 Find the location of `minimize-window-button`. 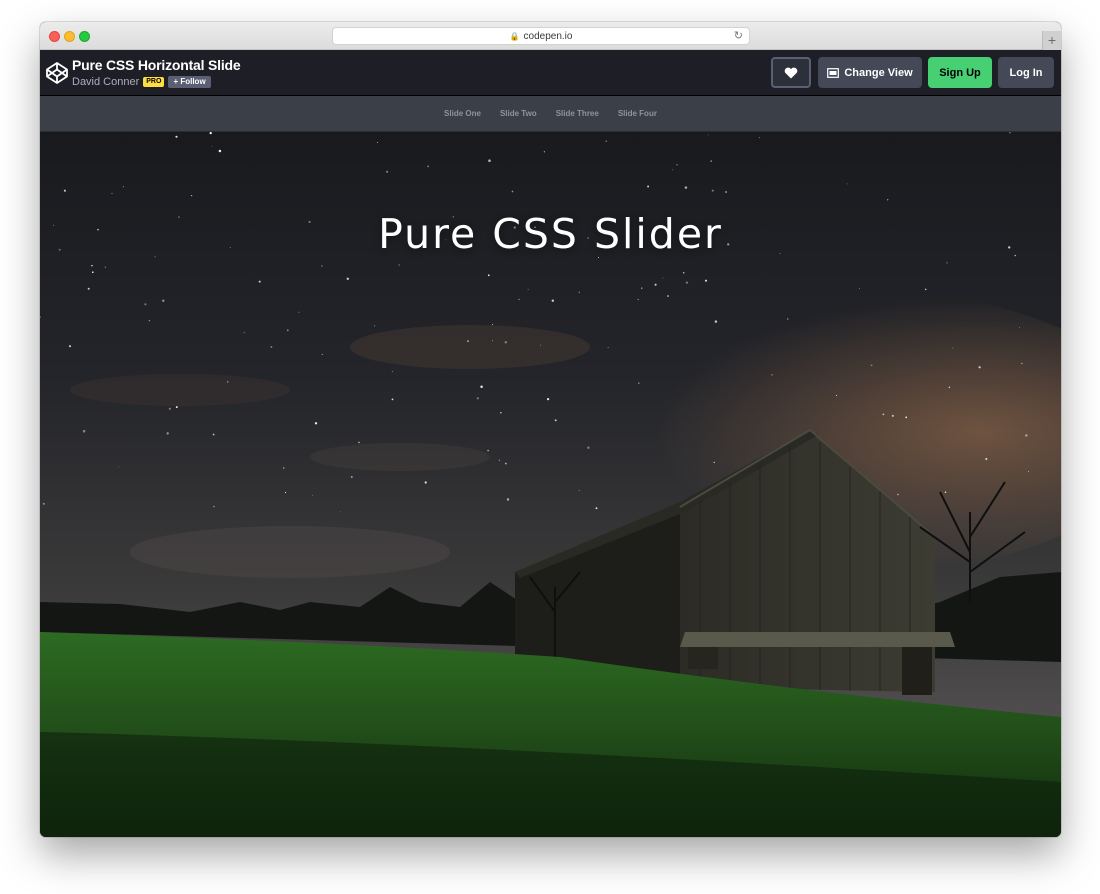

minimize-window-button is located at coordinates (69, 36).